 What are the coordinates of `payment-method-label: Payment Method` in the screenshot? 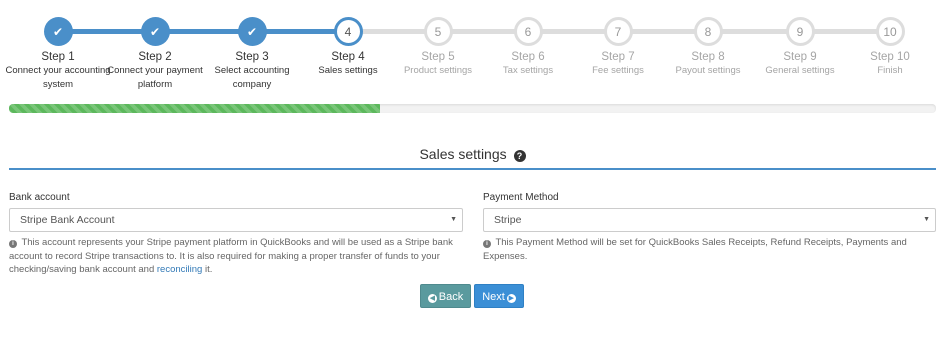 It's located at (521, 197).